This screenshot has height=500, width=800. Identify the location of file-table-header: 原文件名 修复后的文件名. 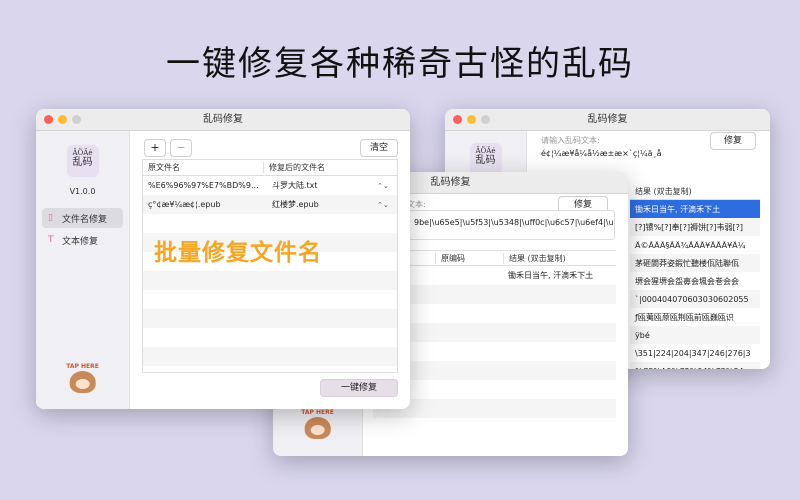
(270, 168).